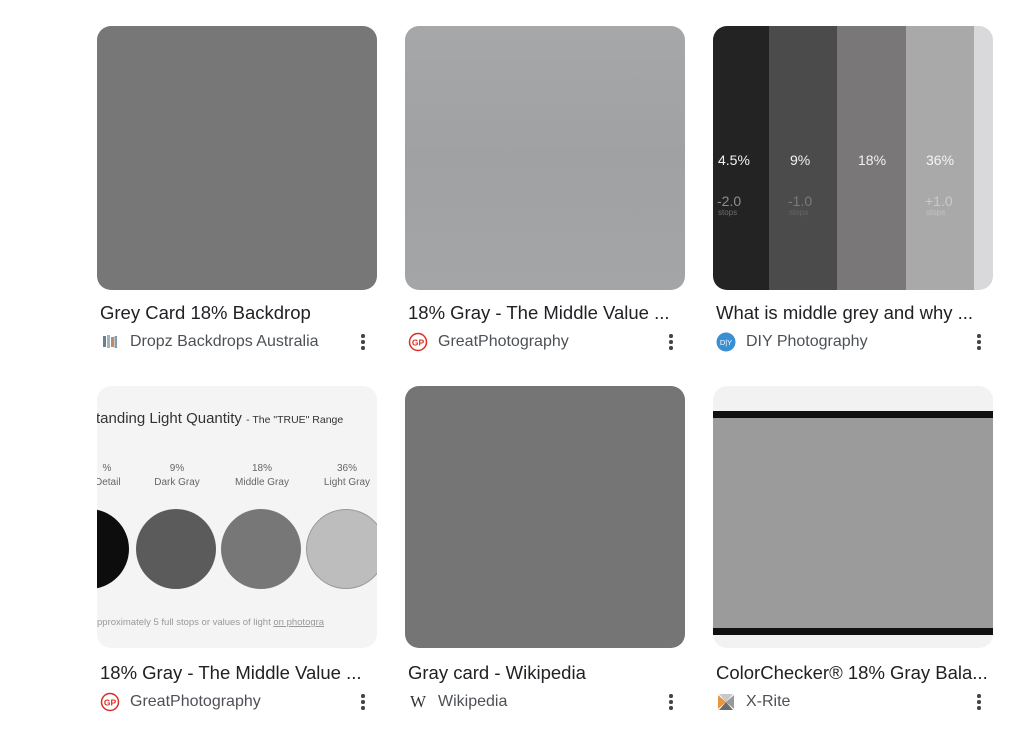 The height and width of the screenshot is (743, 1015). I want to click on diy-icon: D|Y, so click(726, 342).